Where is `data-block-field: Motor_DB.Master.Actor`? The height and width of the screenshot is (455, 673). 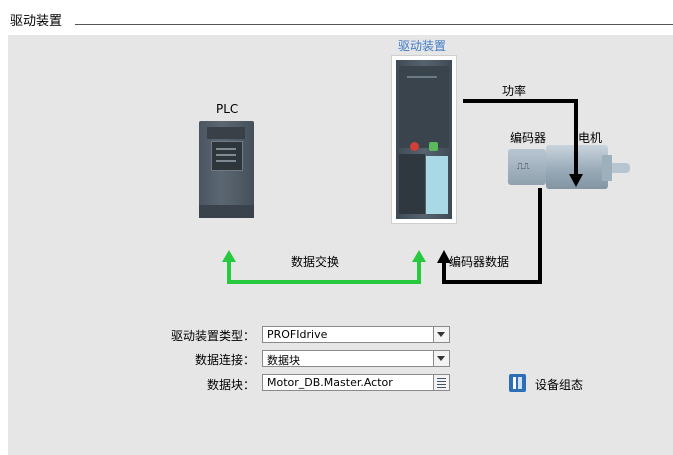 data-block-field: Motor_DB.Master.Actor is located at coordinates (356, 382).